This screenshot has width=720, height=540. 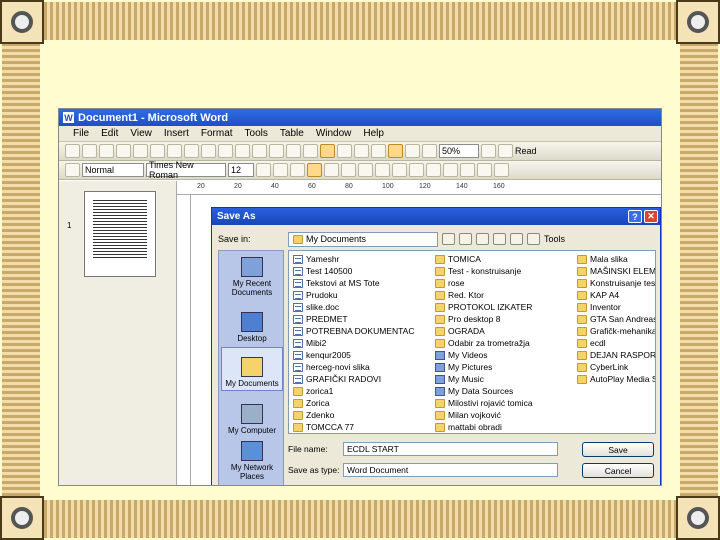 I want to click on font-size-select: 12, so click(x=241, y=170).